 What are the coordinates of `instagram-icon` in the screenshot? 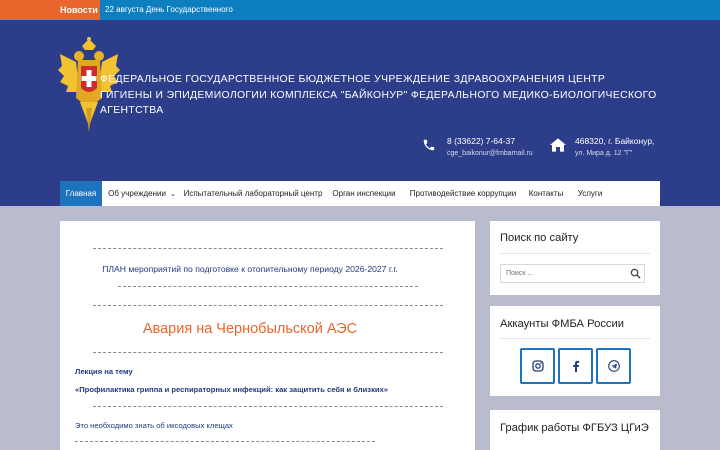 It's located at (538, 366).